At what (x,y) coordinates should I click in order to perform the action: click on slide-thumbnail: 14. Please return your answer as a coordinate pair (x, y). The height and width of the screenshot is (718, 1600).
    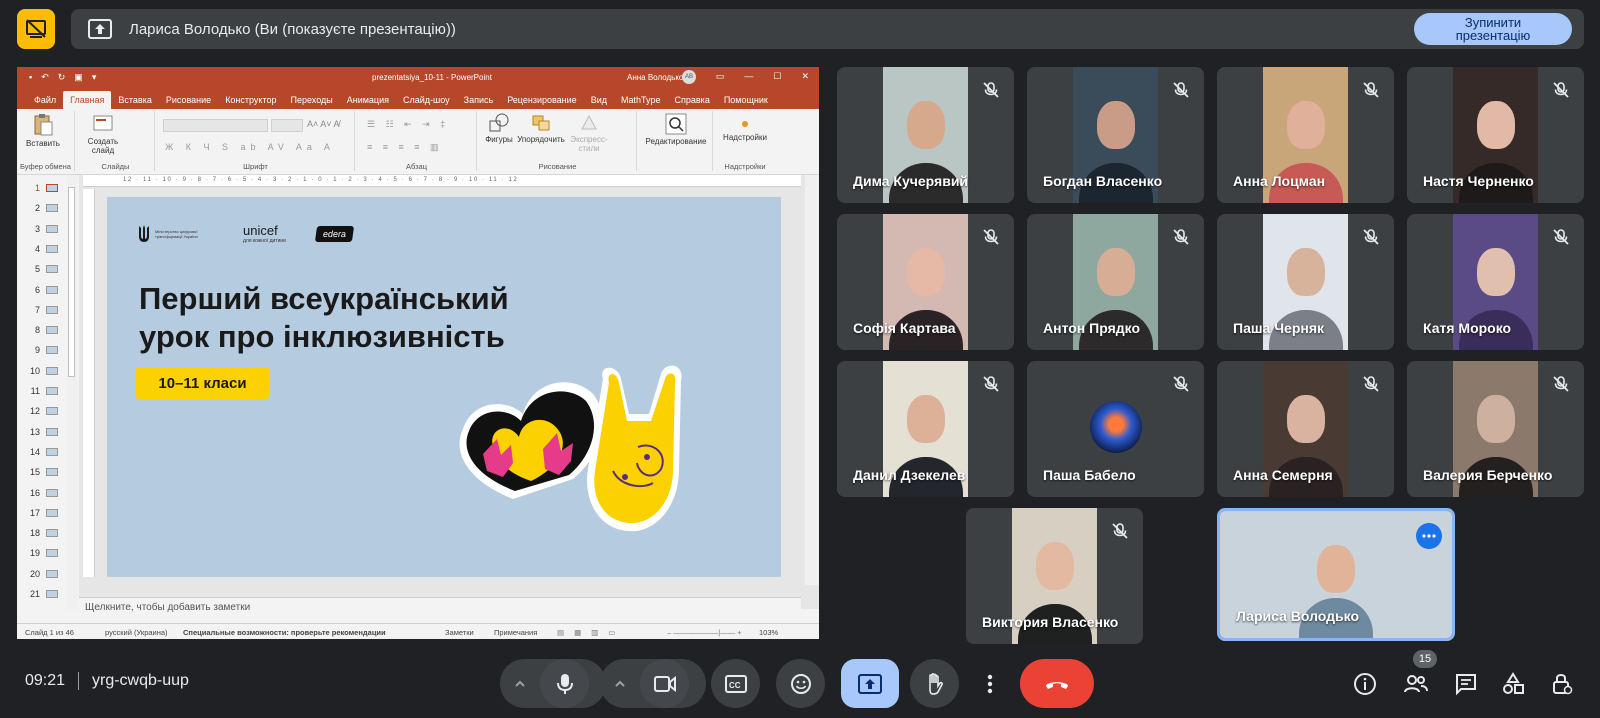
    Looking at the image, I should click on (47, 452).